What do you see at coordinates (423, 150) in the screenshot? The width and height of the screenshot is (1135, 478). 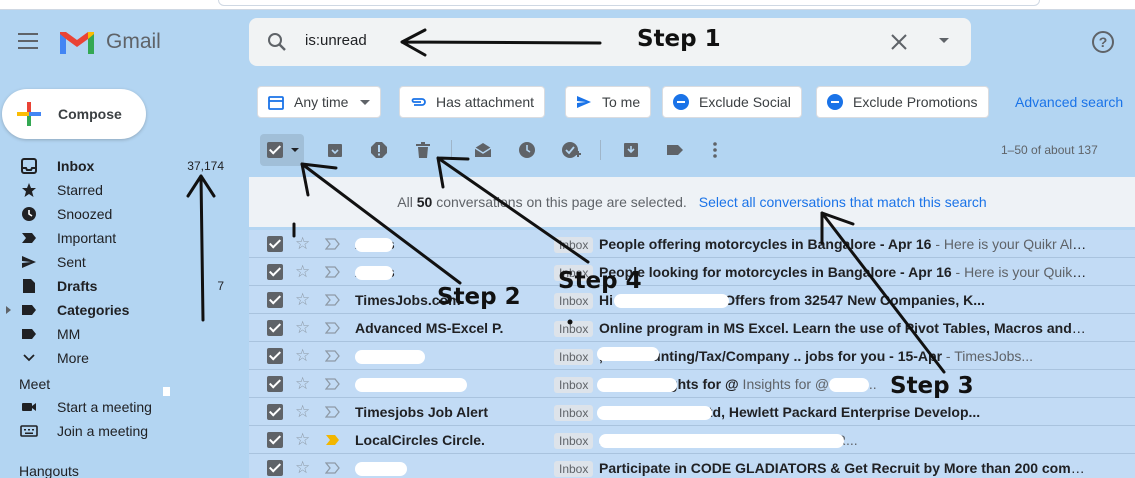 I see `delete-icon` at bounding box center [423, 150].